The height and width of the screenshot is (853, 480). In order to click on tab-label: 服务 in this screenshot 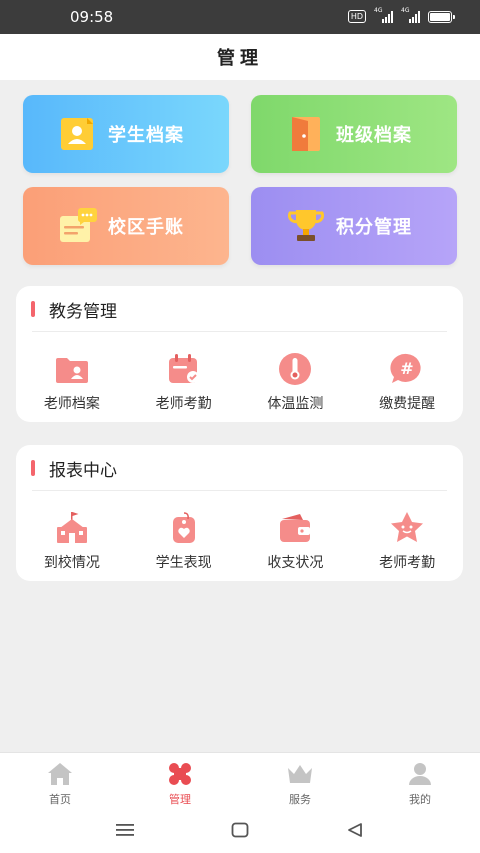, I will do `click(300, 799)`.